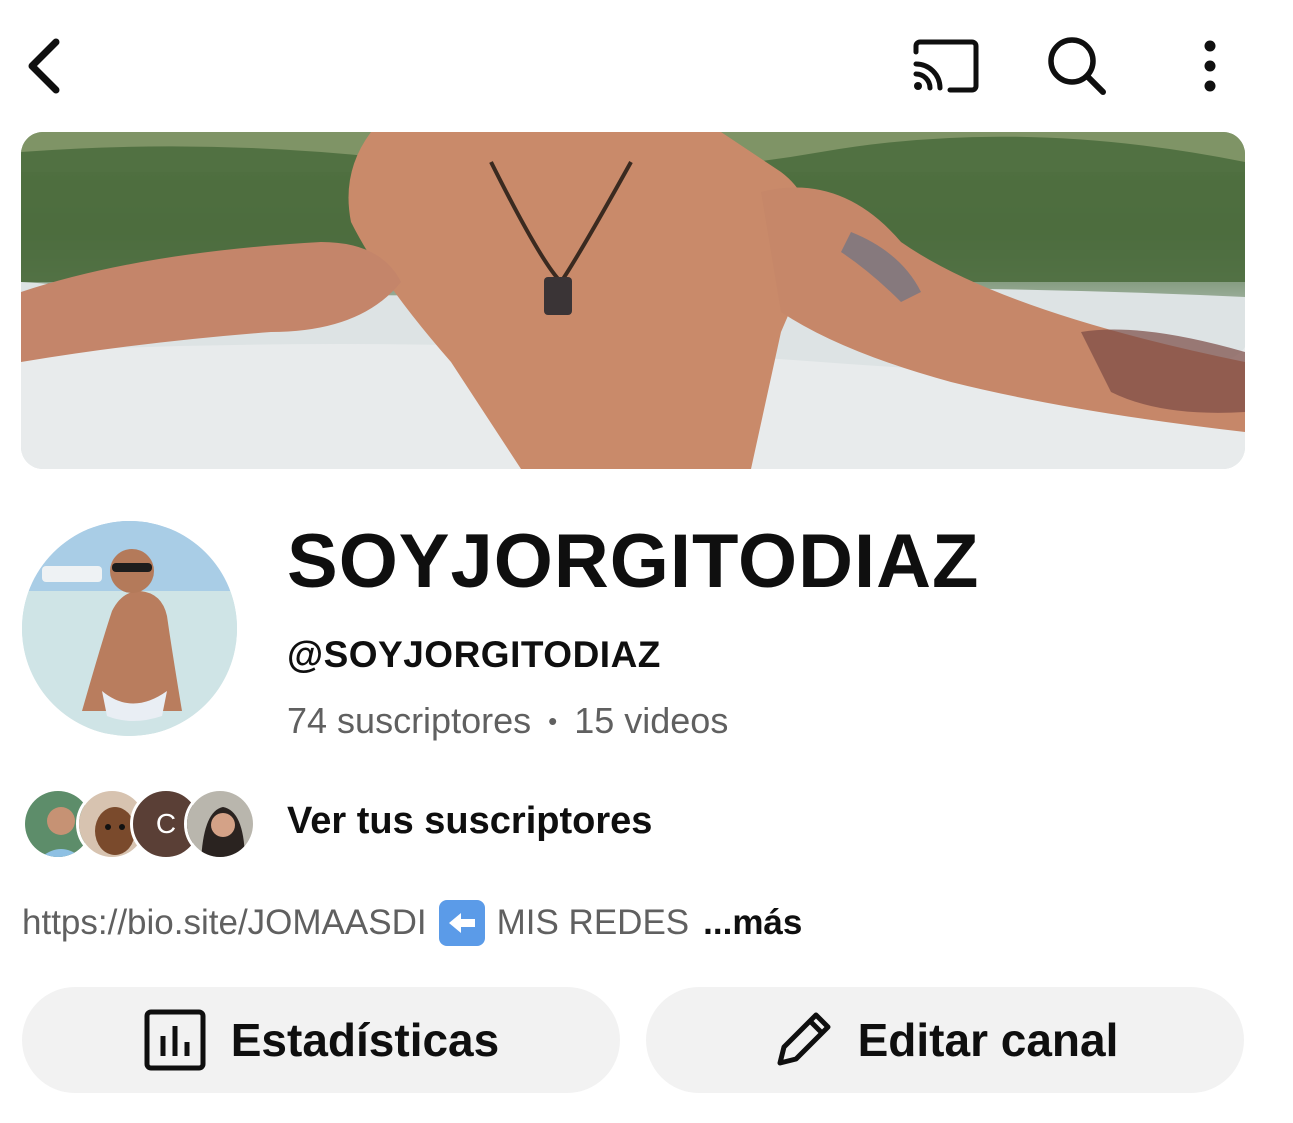  I want to click on channel-avatar, so click(129, 628).